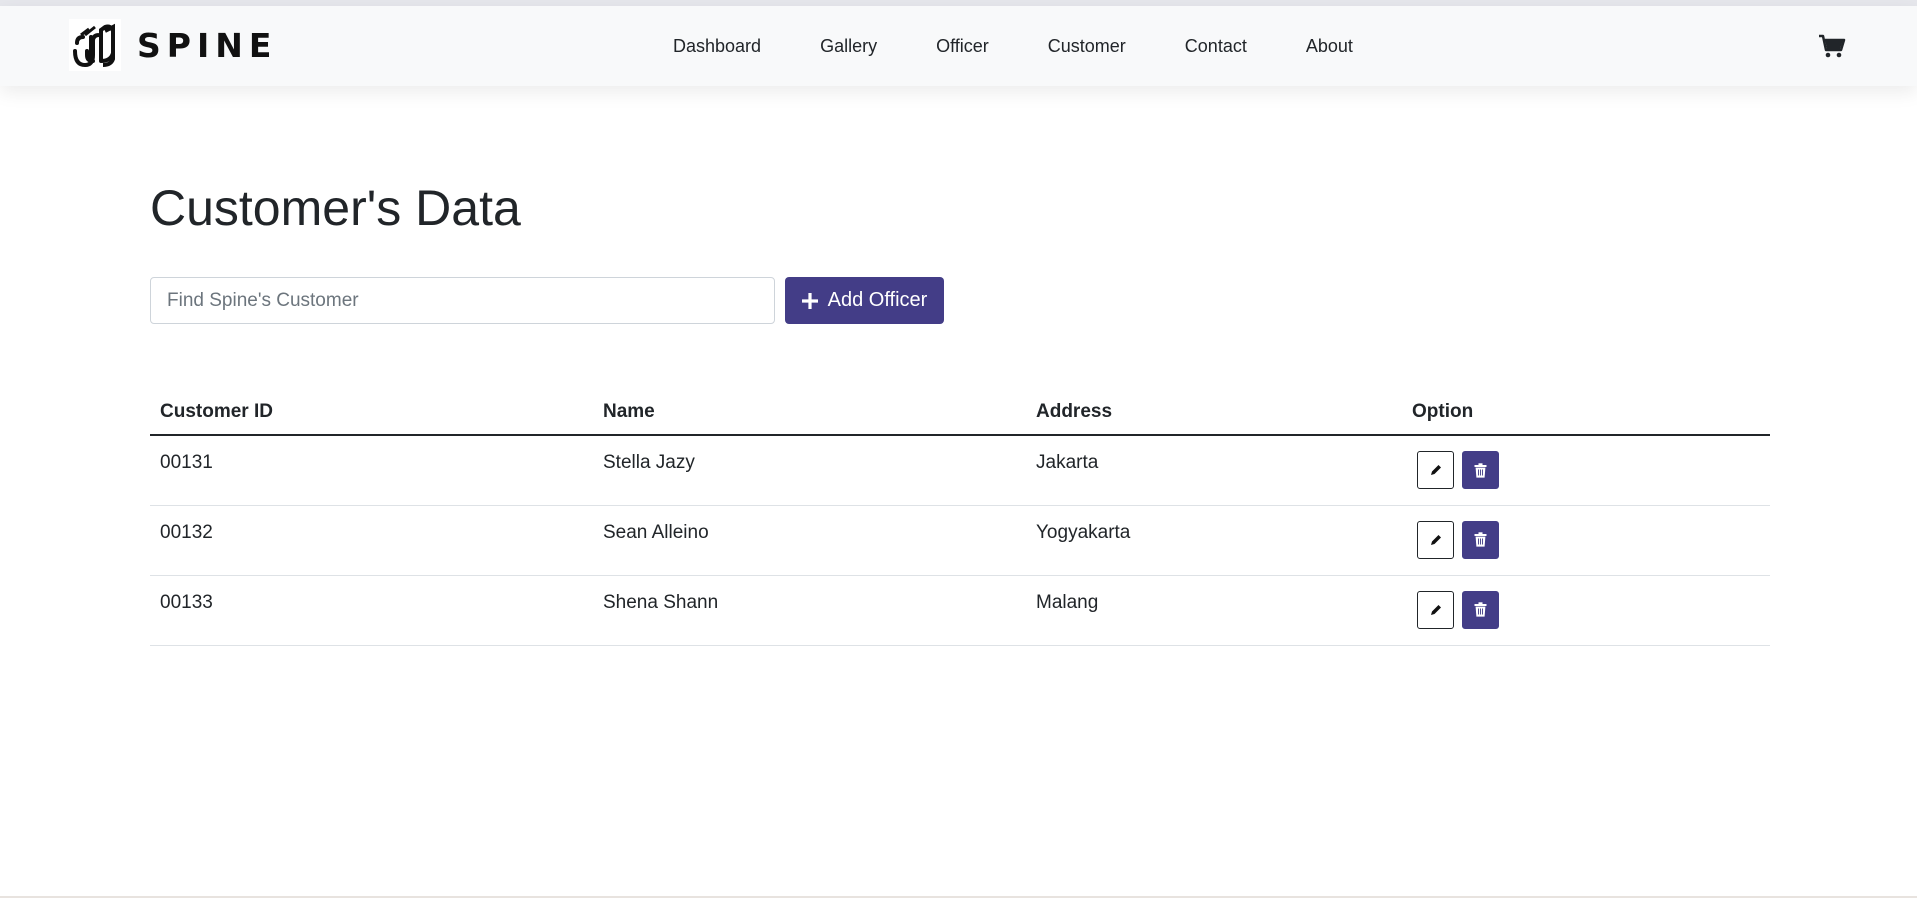 The image size is (1917, 898). I want to click on table-header-row: Customer ID Name Address Option, so click(960, 413).